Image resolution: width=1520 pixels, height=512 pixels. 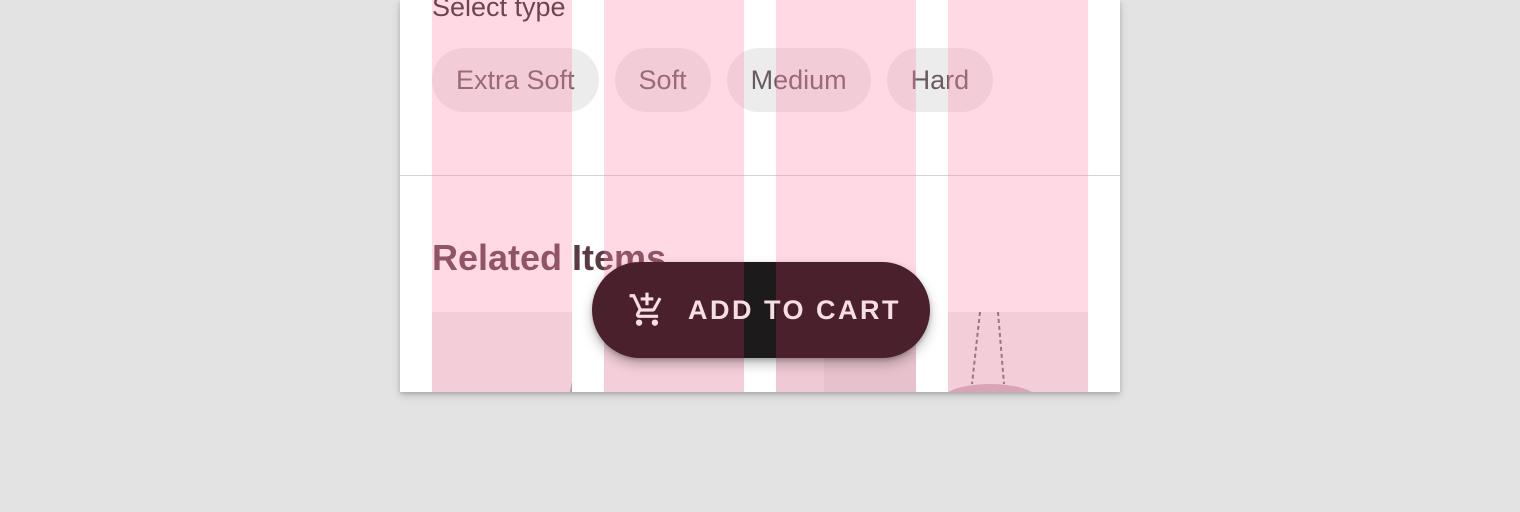 What do you see at coordinates (499, 11) in the screenshot?
I see `select-type-label: Select type` at bounding box center [499, 11].